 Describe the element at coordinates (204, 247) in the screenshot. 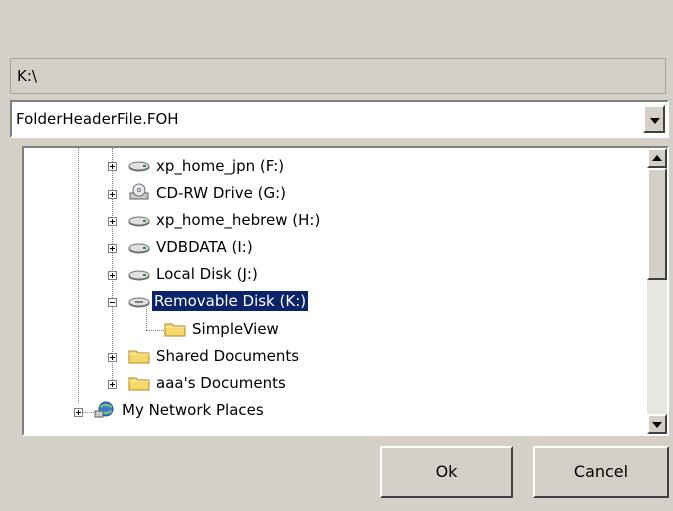

I see `tree-item-label: VDBDATA (I:)` at that location.